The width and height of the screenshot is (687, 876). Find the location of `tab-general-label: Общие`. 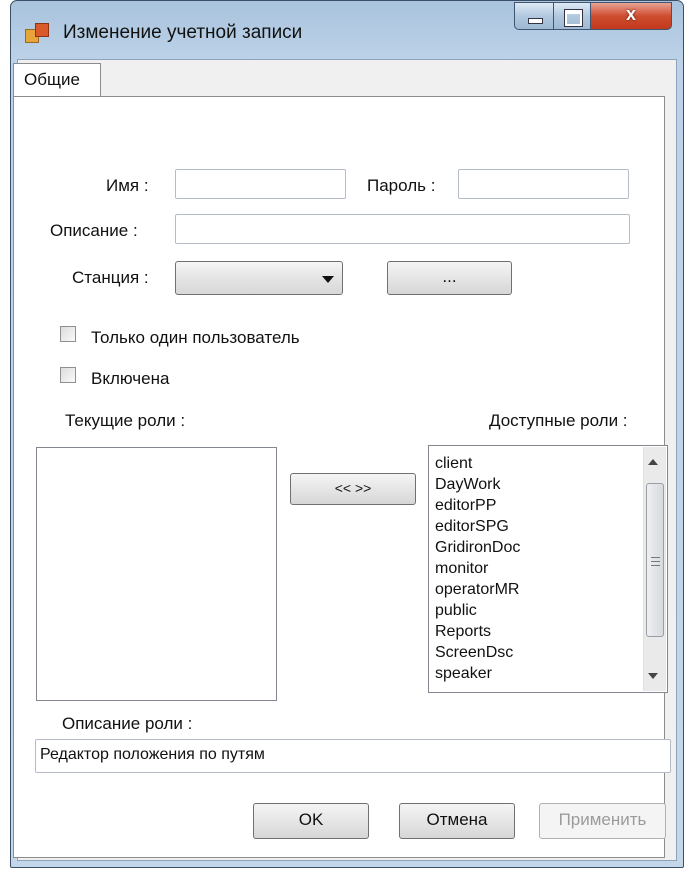

tab-general-label: Общие is located at coordinates (52, 79).